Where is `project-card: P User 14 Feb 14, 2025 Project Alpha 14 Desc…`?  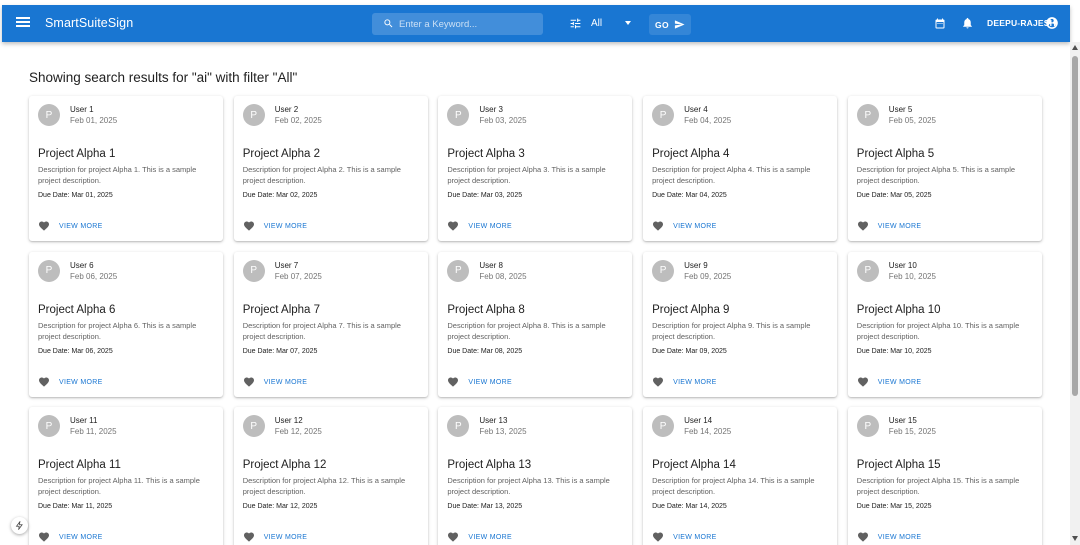
project-card: P User 14 Feb 14, 2025 Project Alpha 14 Desc… is located at coordinates (740, 476).